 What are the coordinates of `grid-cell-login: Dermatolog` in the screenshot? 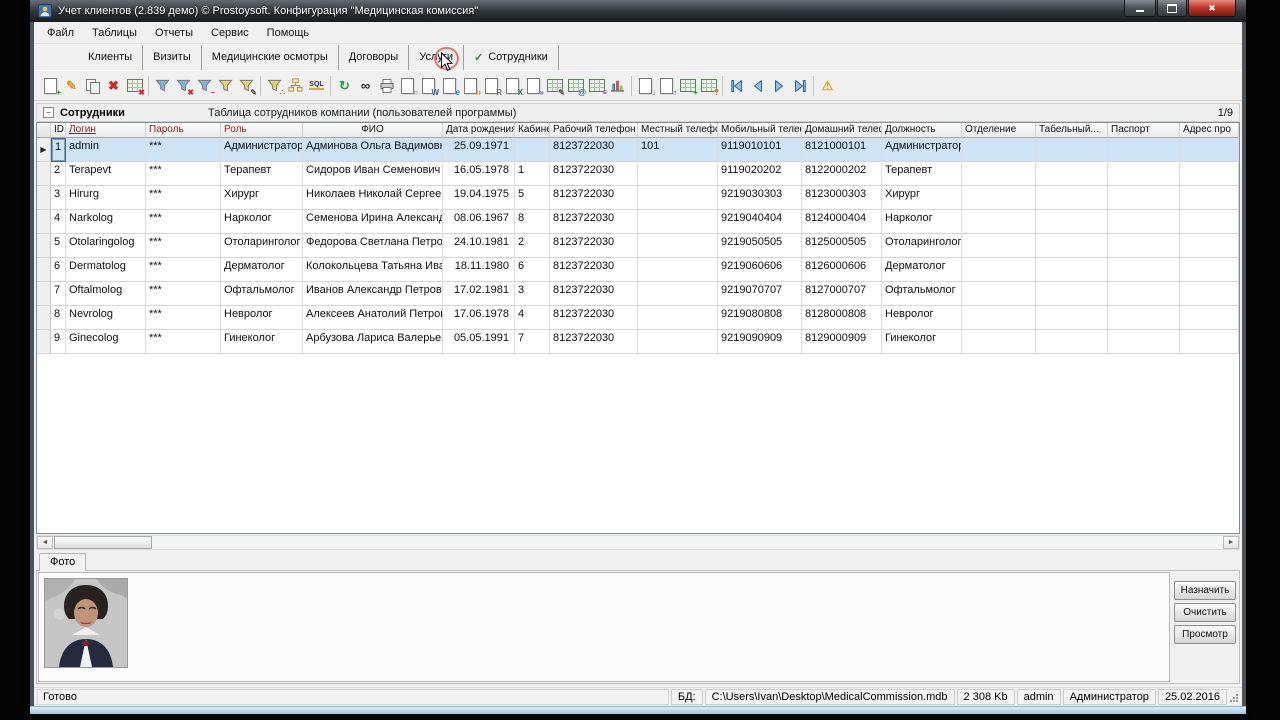 It's located at (106, 270).